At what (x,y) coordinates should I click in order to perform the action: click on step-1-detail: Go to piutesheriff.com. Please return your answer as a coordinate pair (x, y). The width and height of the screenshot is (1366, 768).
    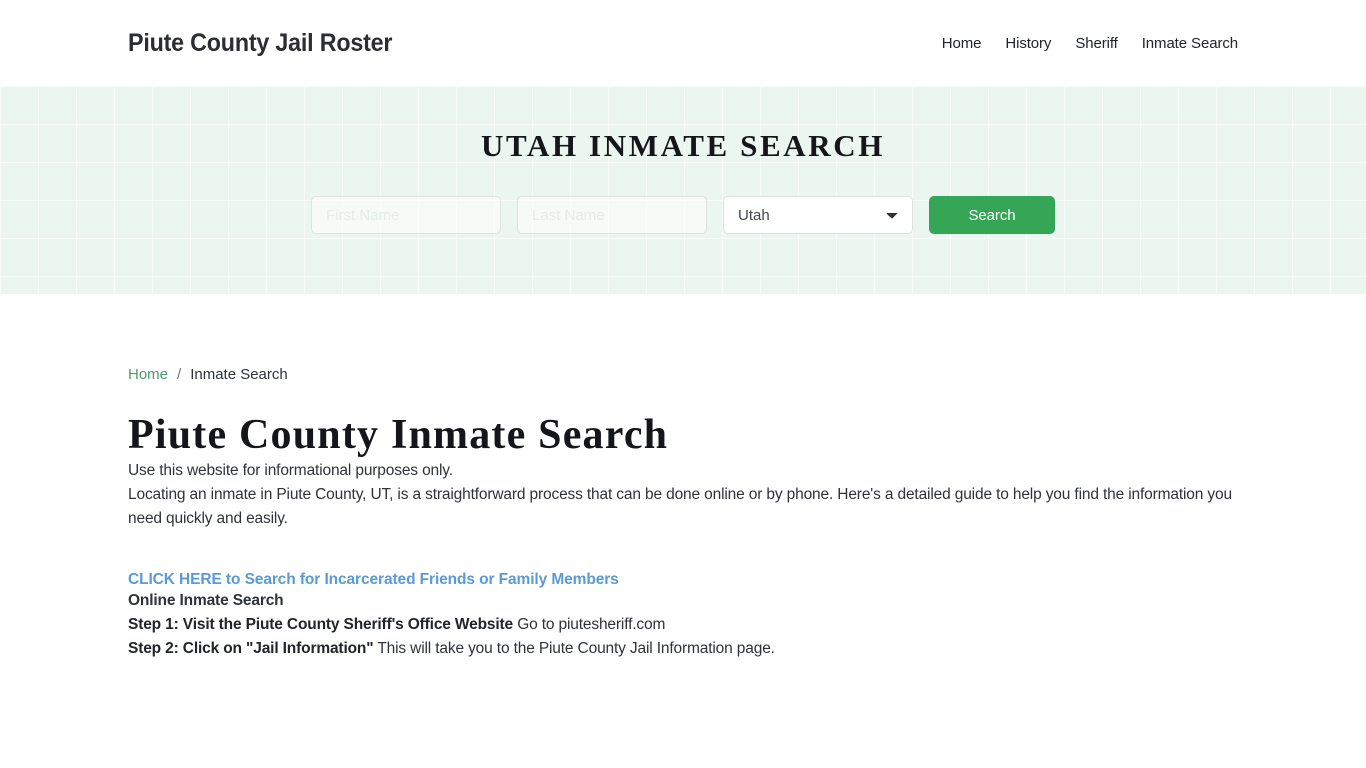
    Looking at the image, I should click on (589, 625).